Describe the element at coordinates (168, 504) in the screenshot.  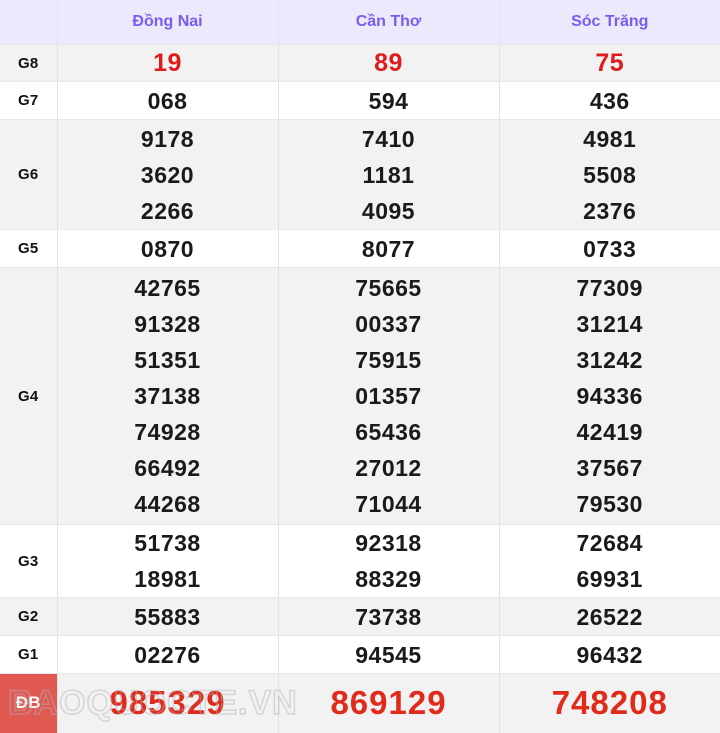
I see `number: 44268` at that location.